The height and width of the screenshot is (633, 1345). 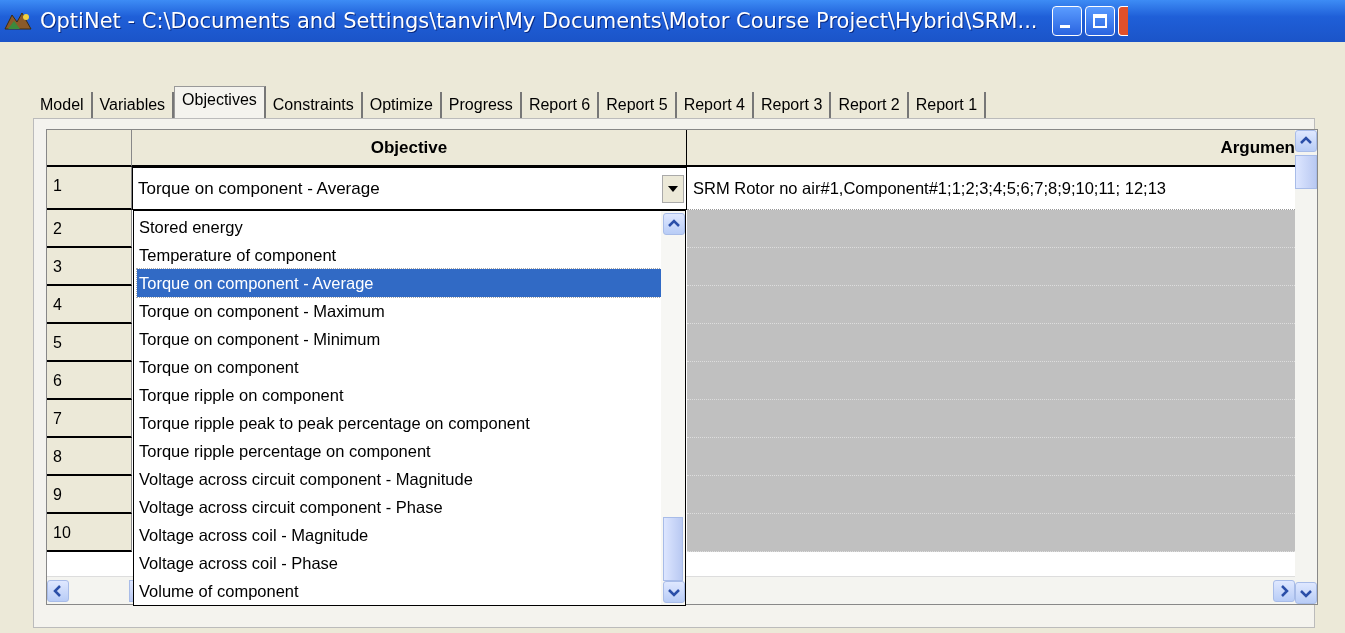 What do you see at coordinates (399, 255) in the screenshot?
I see `dropdown-item: Temperature of component` at bounding box center [399, 255].